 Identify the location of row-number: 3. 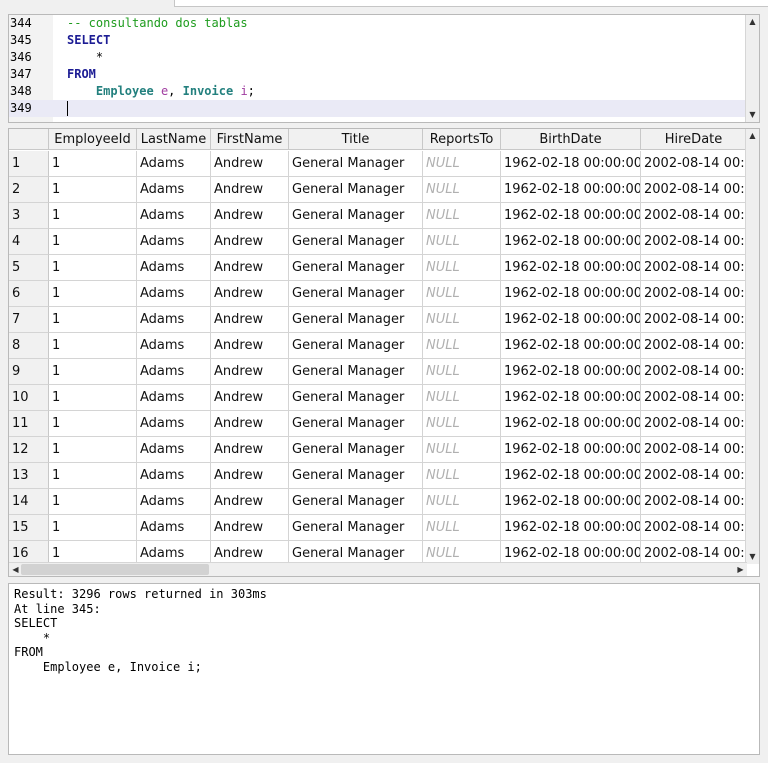
(29, 216).